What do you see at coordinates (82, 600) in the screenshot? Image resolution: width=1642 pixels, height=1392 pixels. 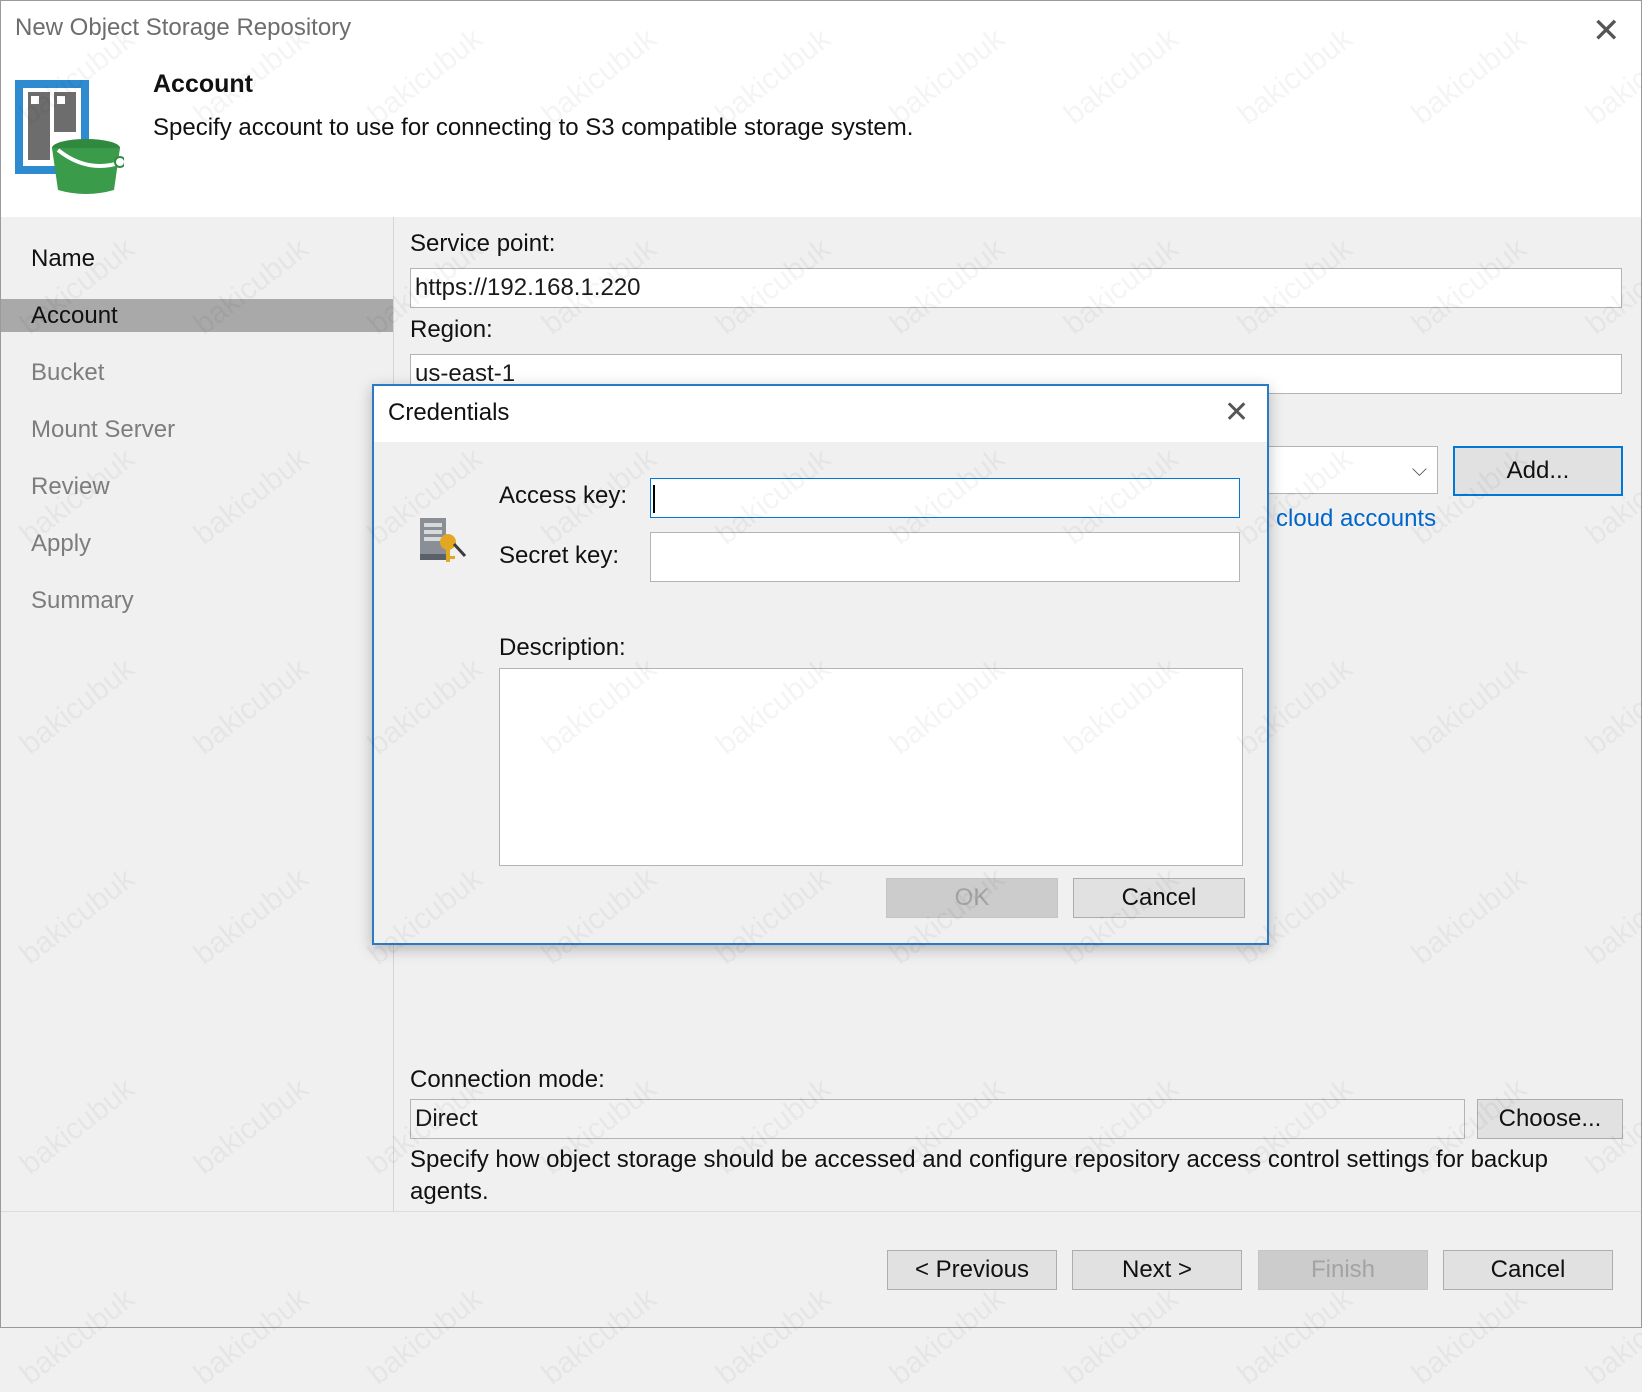 I see `nav-step-summary: Summary` at bounding box center [82, 600].